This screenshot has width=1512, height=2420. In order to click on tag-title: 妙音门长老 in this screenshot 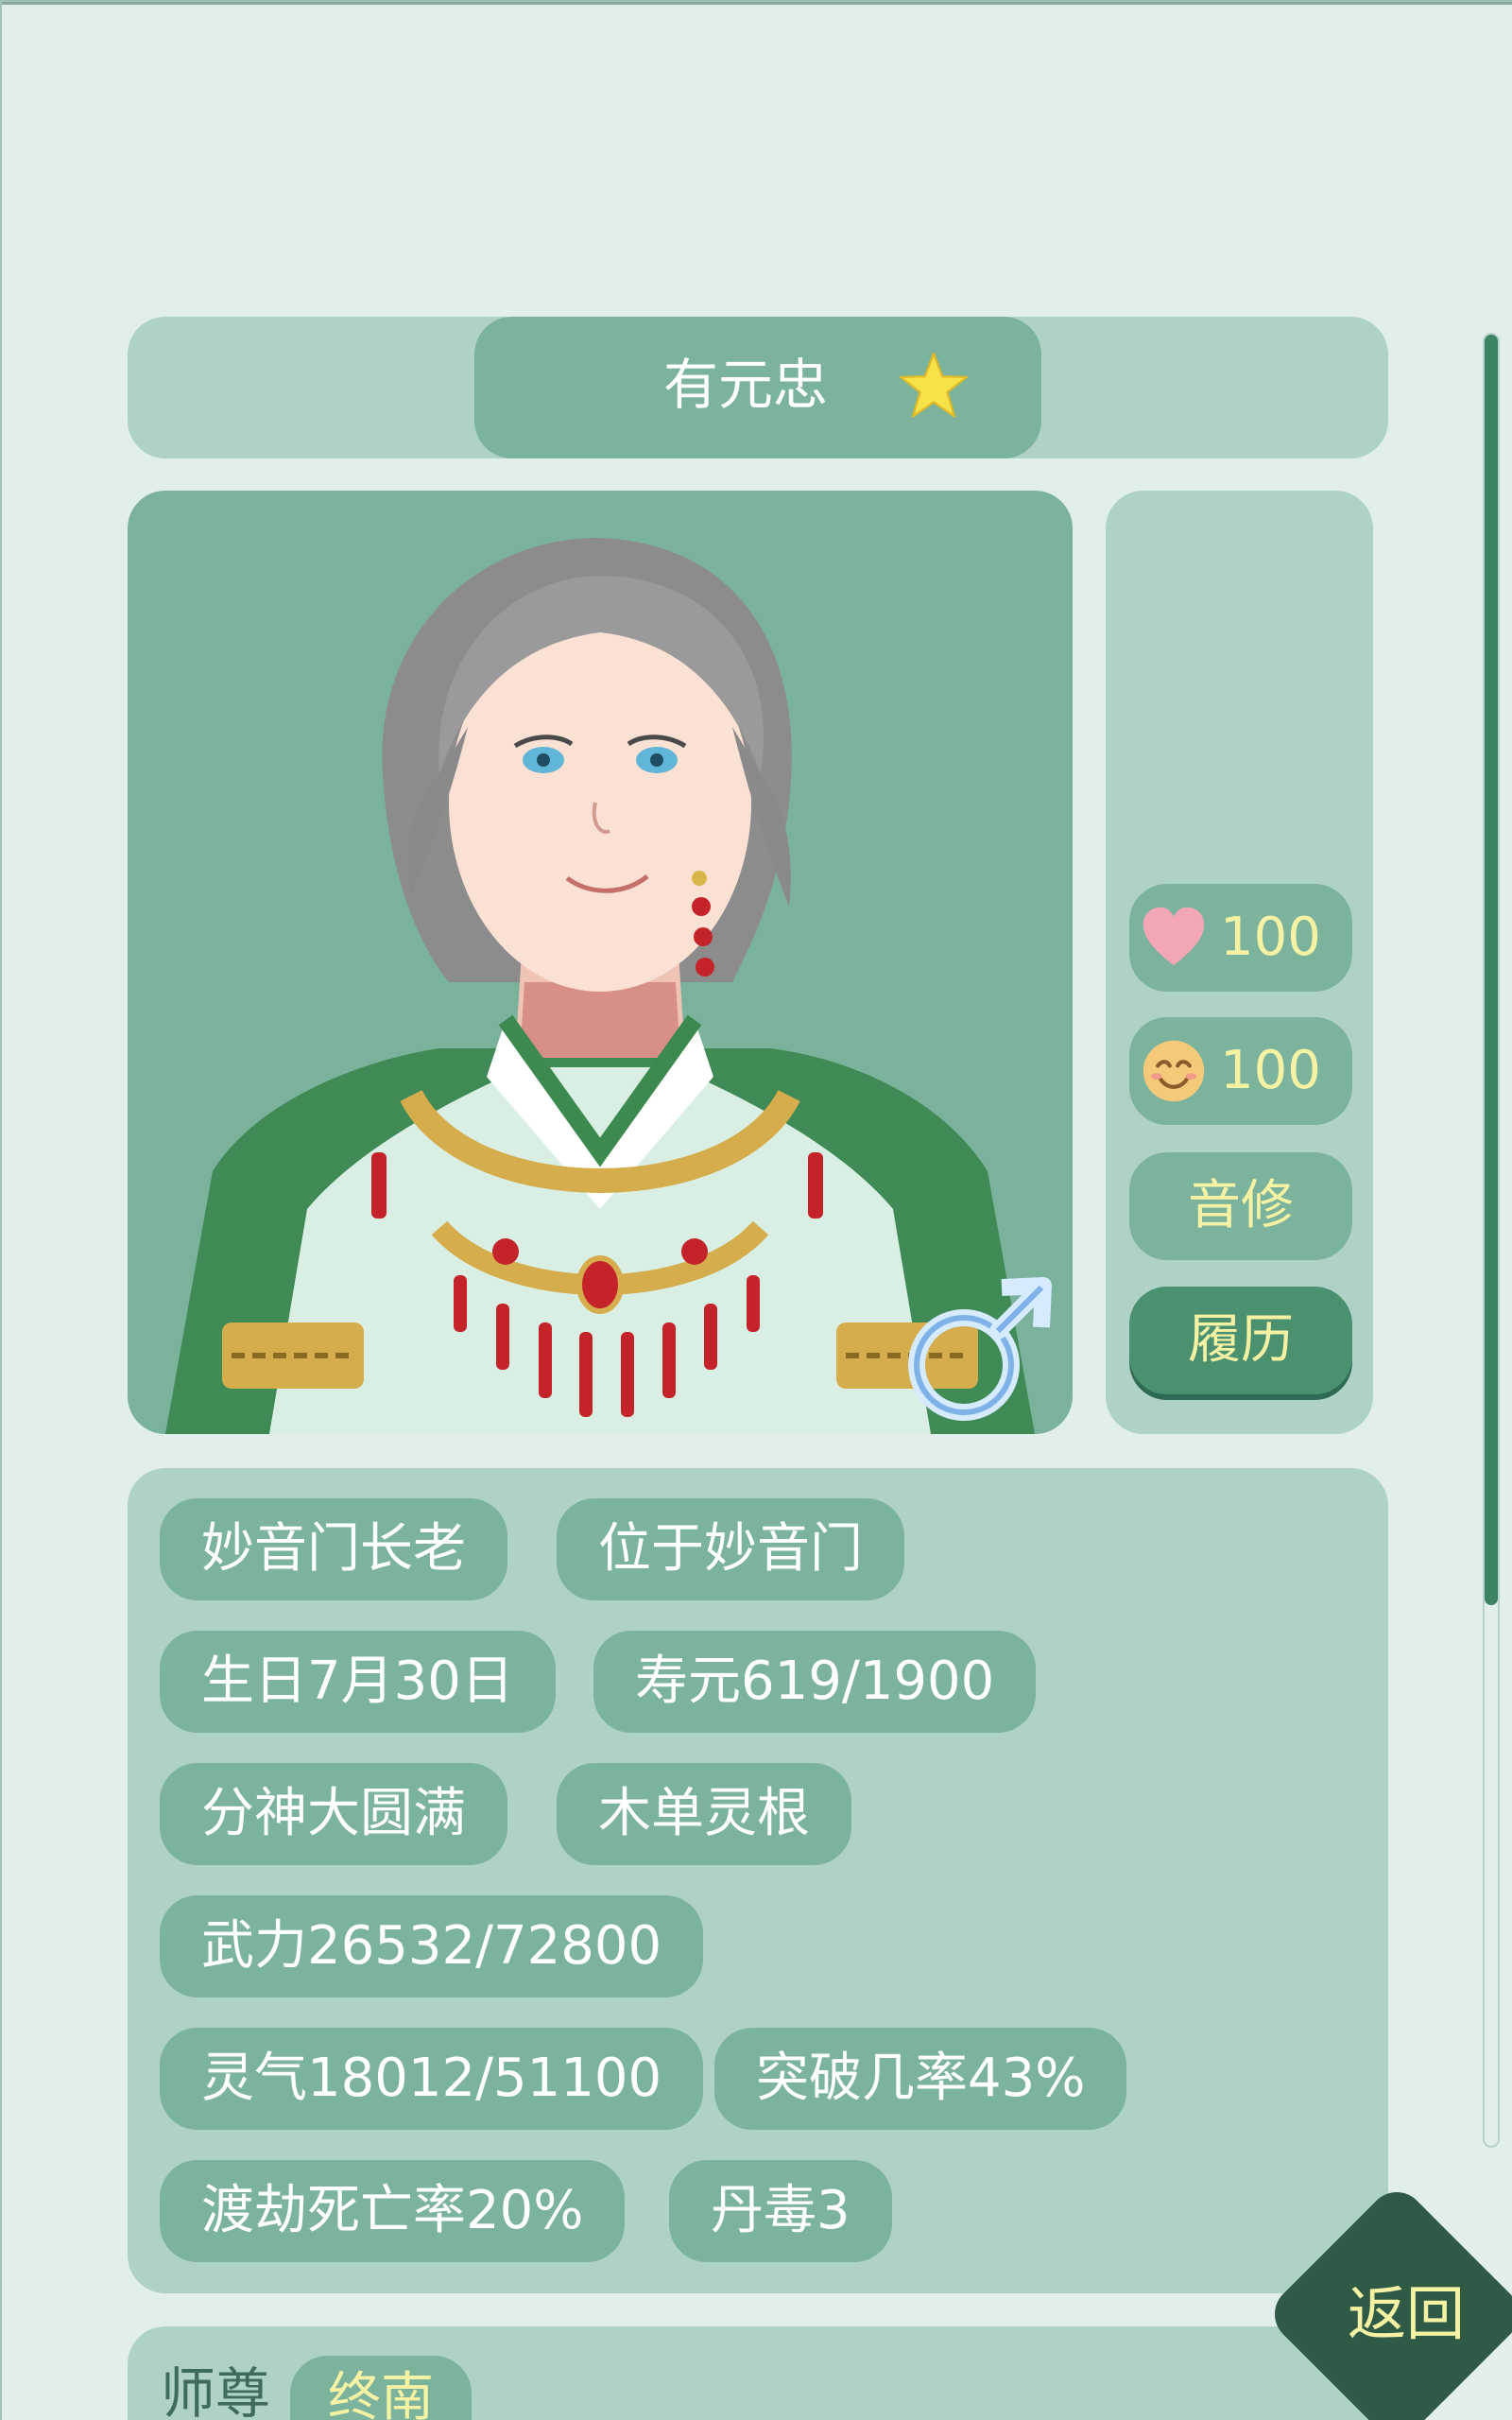, I will do `click(333, 1549)`.